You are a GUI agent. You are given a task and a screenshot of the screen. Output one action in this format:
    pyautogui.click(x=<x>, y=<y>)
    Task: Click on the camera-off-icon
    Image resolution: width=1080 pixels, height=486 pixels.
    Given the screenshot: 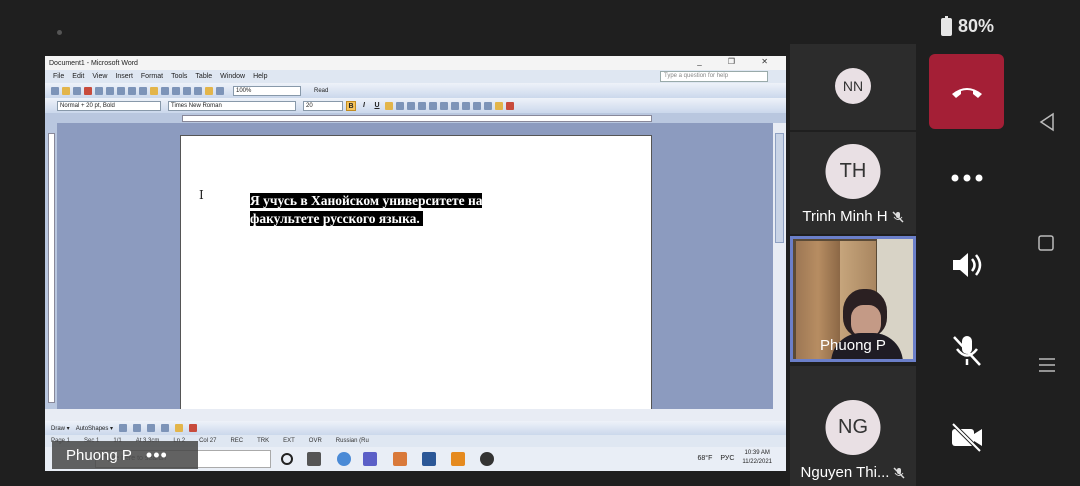 What is the action you would take?
    pyautogui.click(x=966, y=437)
    